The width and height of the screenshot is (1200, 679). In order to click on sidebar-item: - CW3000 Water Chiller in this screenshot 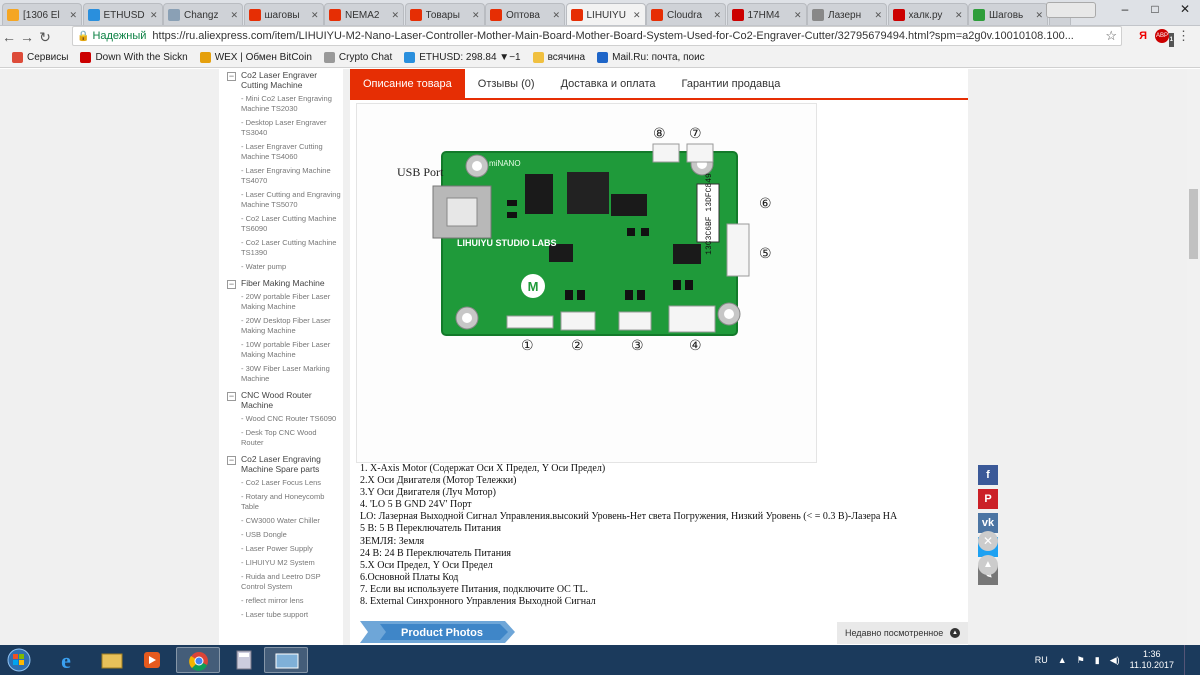, I will do `click(281, 521)`.